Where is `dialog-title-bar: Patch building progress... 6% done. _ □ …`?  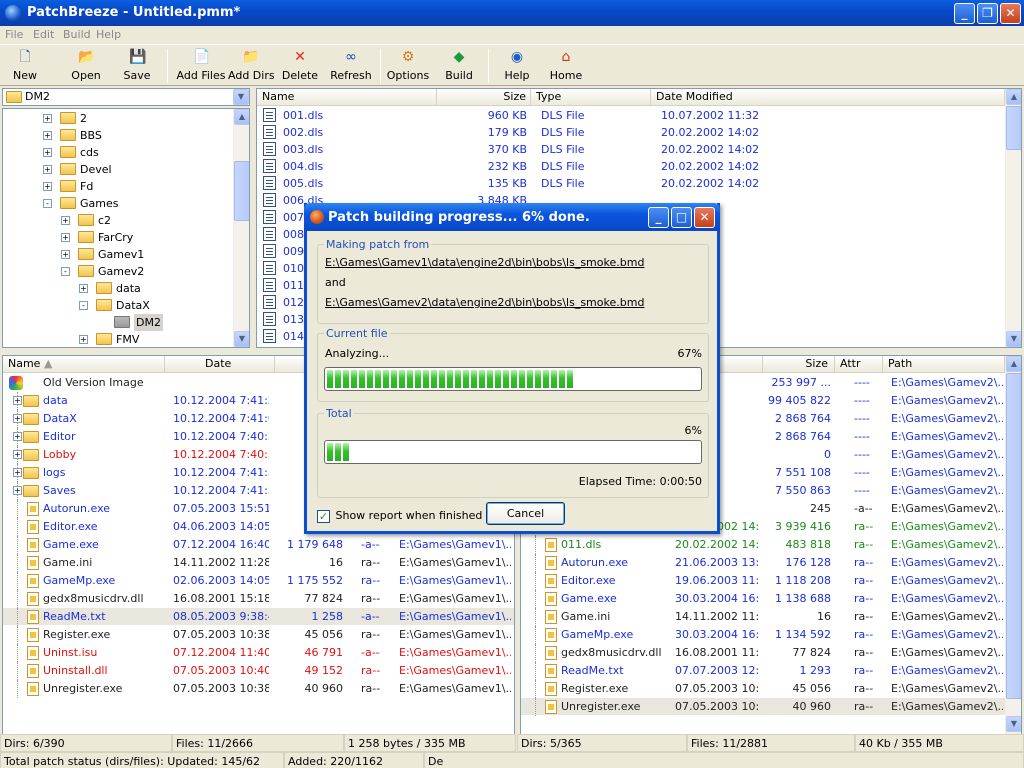 dialog-title-bar: Patch building progress... 6% done. _ □ … is located at coordinates (512, 217).